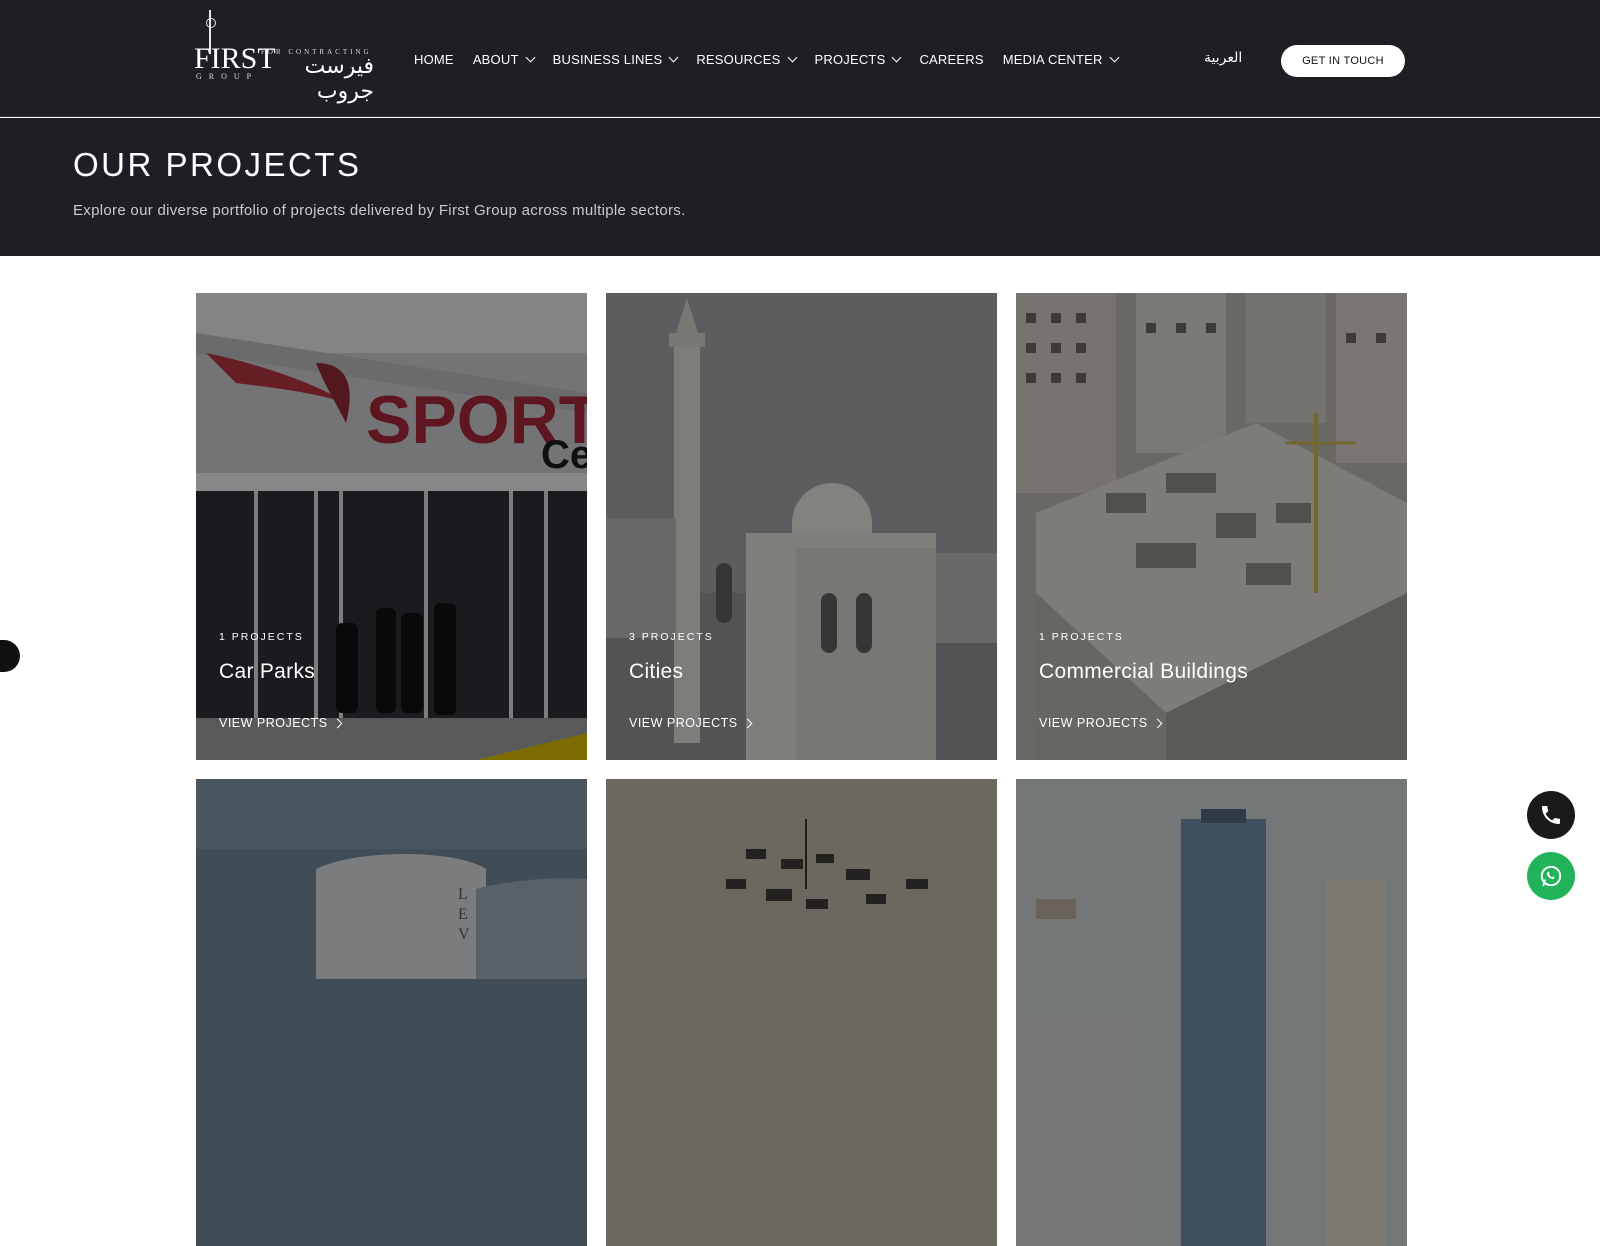 This screenshot has height=1246, width=1600. What do you see at coordinates (656, 671) in the screenshot?
I see `category-title: Cities` at bounding box center [656, 671].